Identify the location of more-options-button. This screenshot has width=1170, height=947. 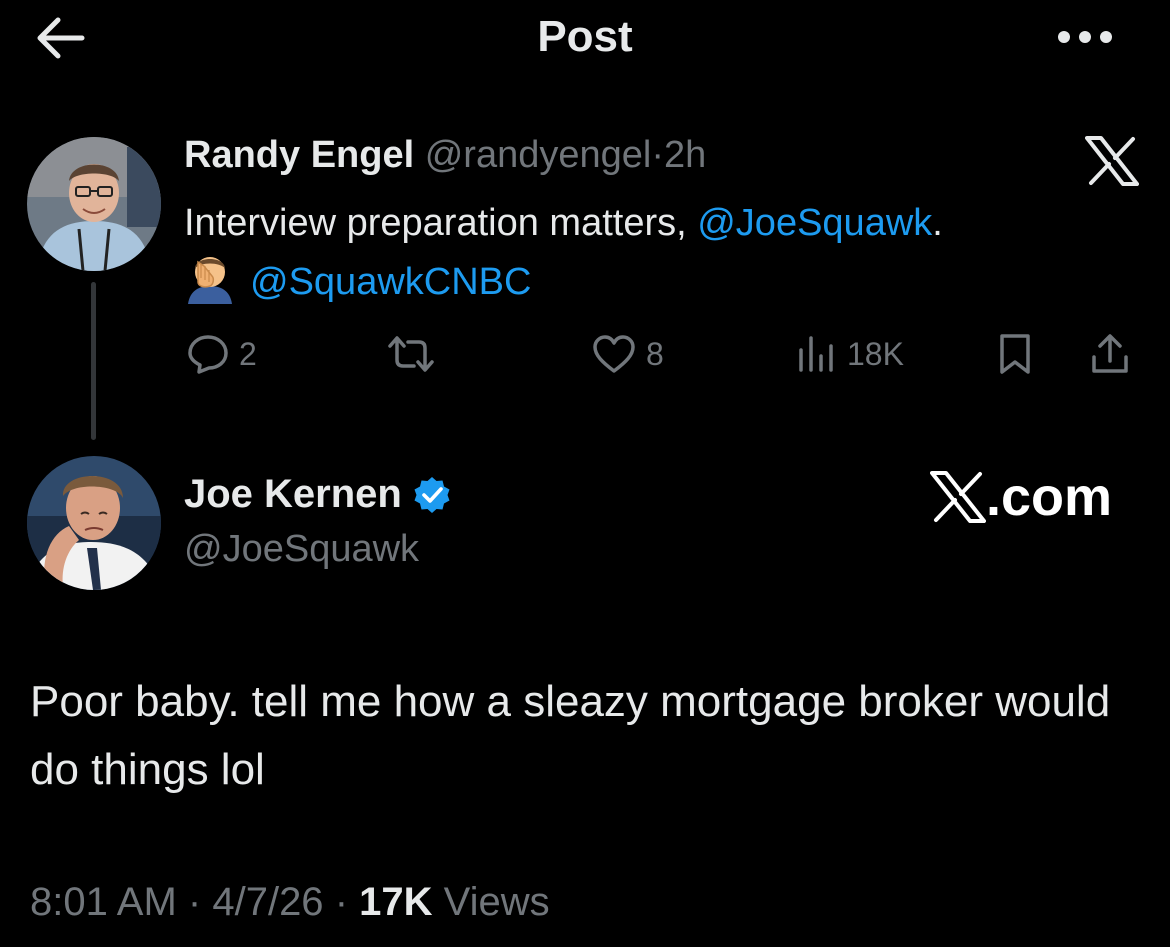
(1085, 37).